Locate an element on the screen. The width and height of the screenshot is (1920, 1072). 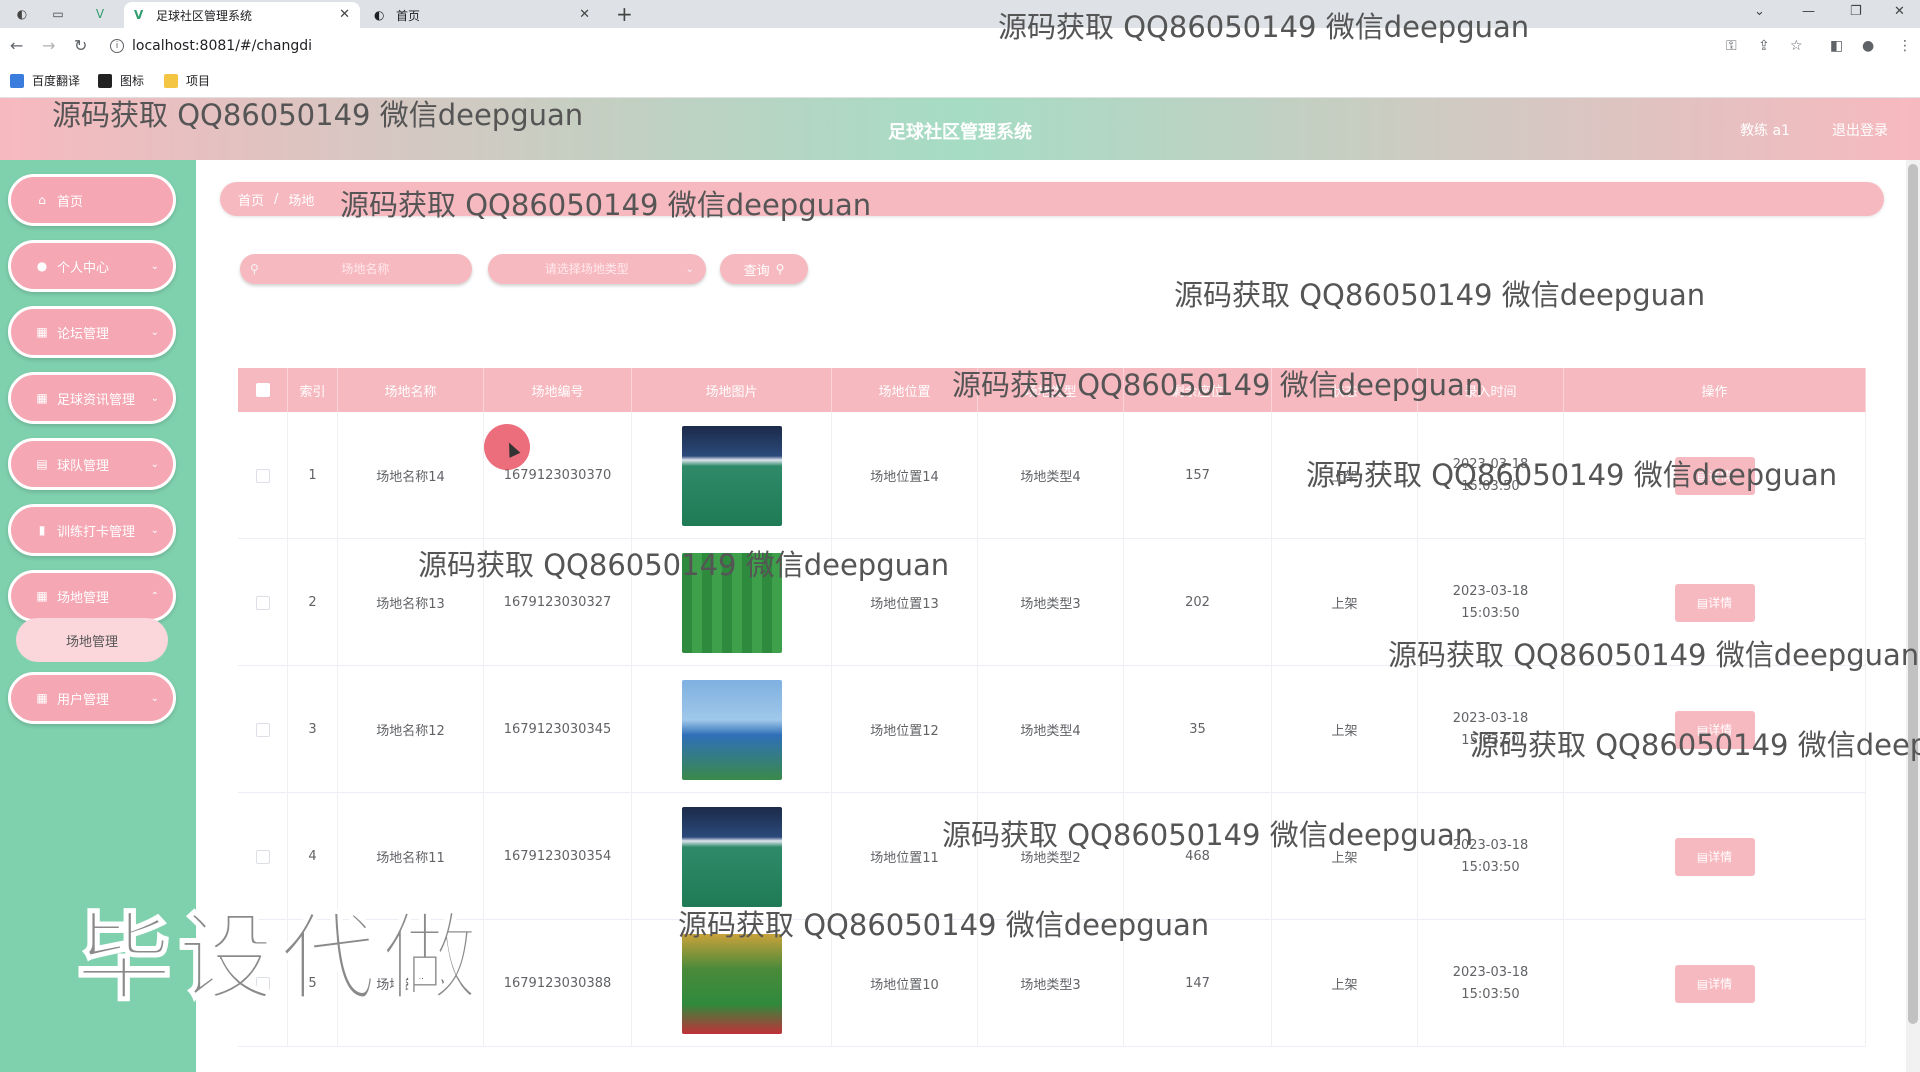
reload-icon: ↻ is located at coordinates (80, 45).